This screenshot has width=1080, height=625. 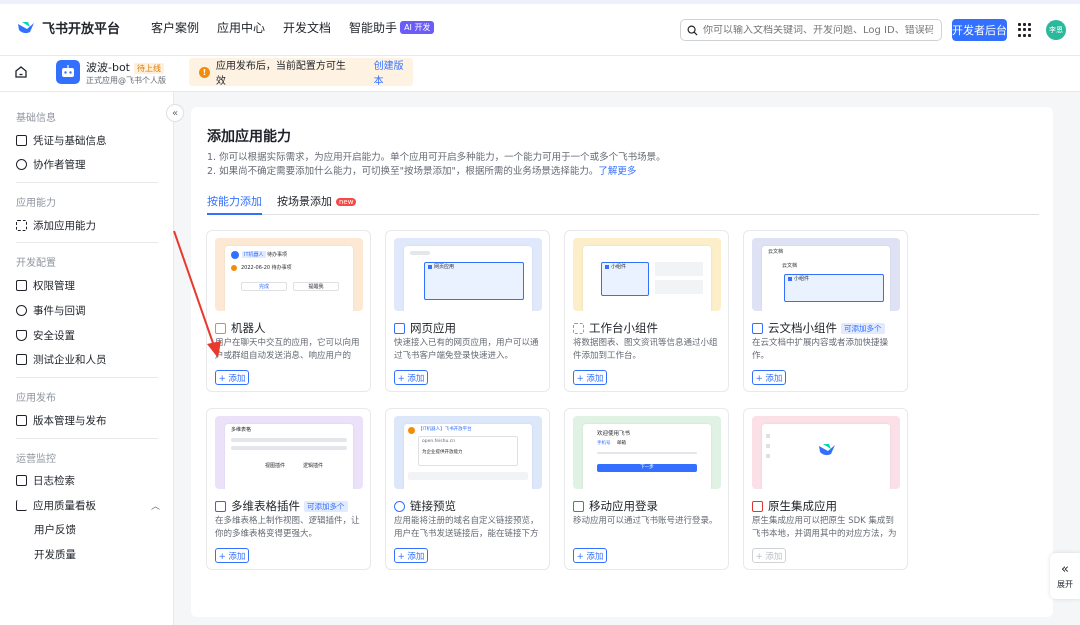 I want to click on add-mobile-login-button: + 添加, so click(x=590, y=555).